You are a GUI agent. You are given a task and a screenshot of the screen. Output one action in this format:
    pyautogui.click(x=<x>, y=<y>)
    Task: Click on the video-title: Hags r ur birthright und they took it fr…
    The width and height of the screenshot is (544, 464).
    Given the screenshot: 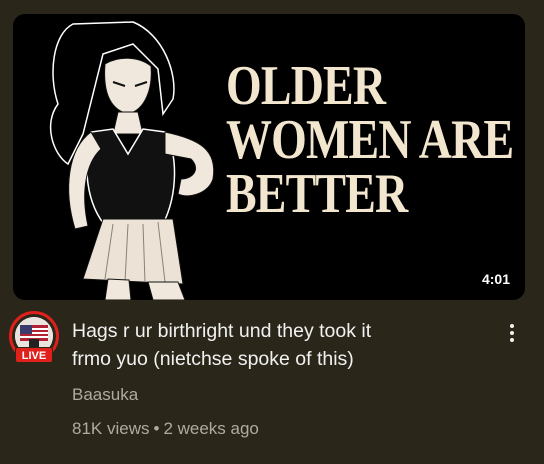 What is the action you would take?
    pyautogui.click(x=272, y=345)
    